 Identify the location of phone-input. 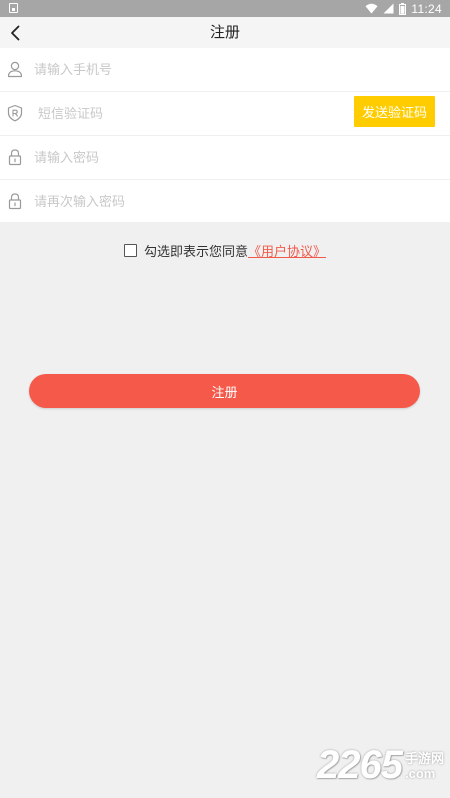
(184, 70).